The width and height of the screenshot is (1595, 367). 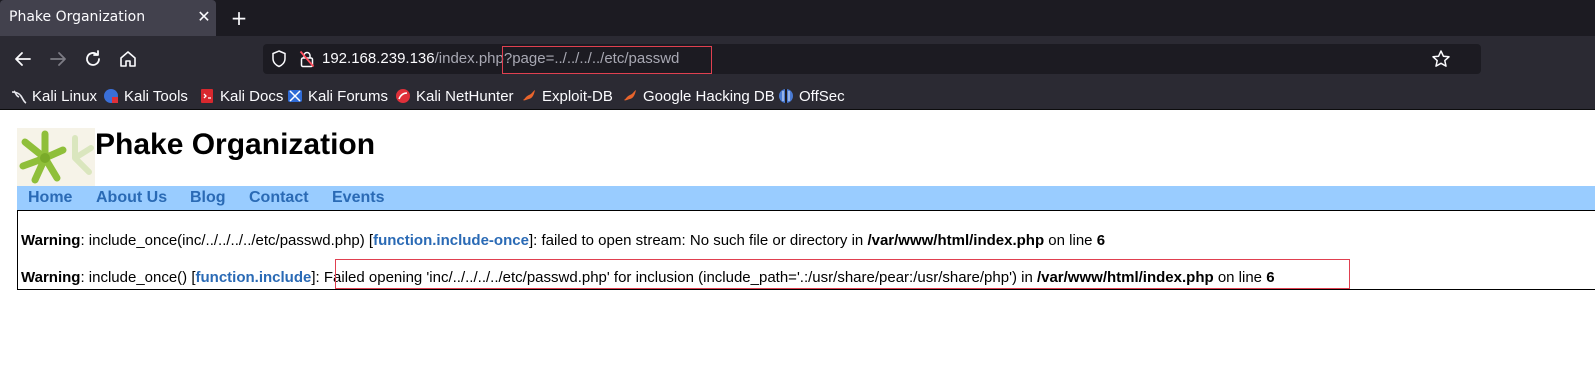 I want to click on bookmark-kali-docs: Kali Docs, so click(x=241, y=96).